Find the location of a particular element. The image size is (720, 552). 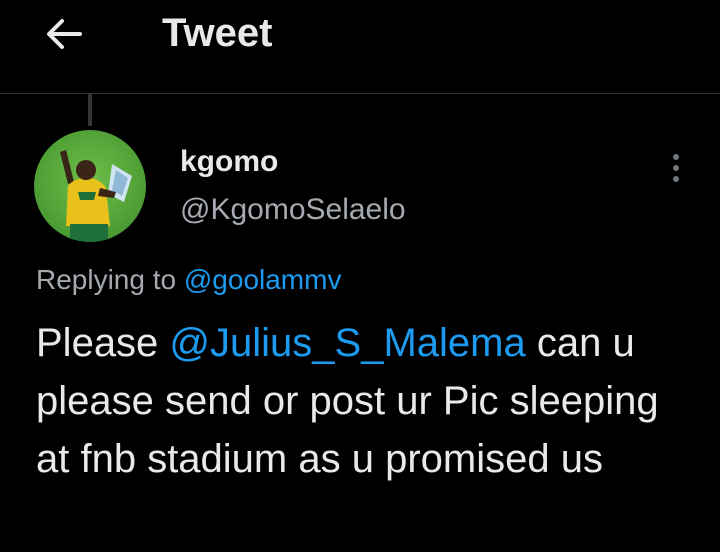

tweet-text-before: Please is located at coordinates (103, 343).